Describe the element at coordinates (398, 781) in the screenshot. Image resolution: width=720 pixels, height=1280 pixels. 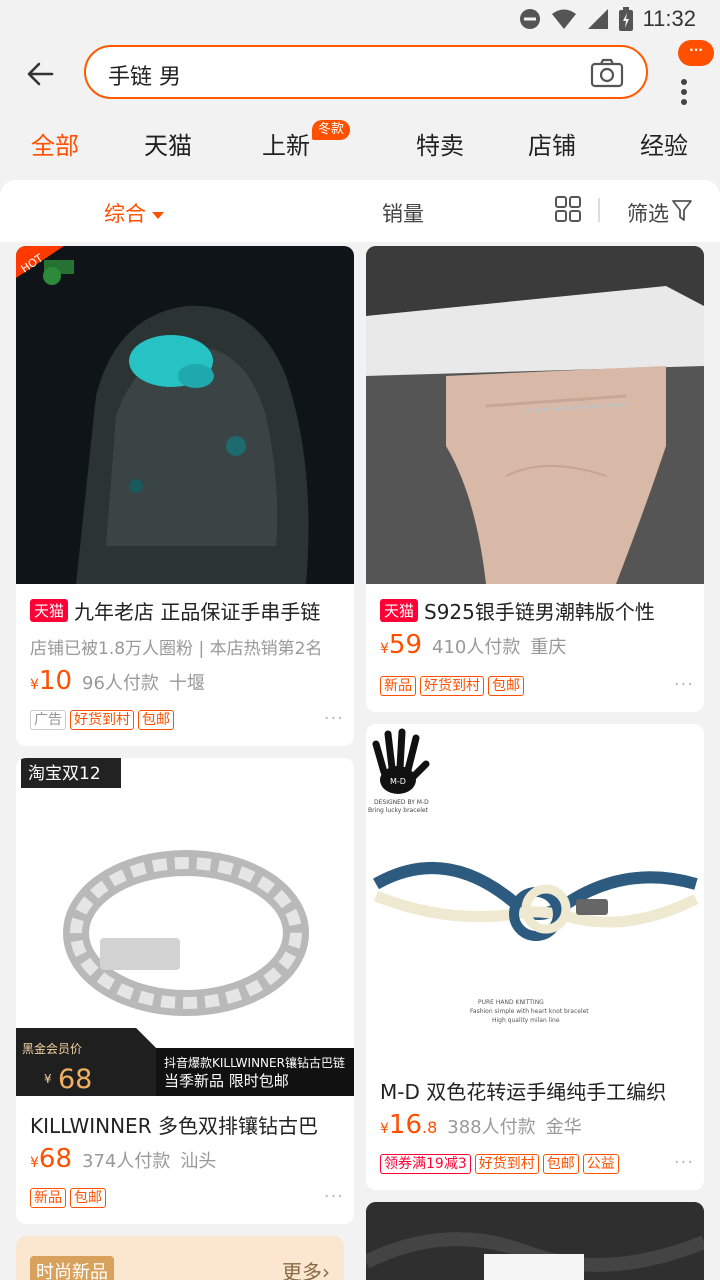
I see `brand-mark: M-D` at that location.